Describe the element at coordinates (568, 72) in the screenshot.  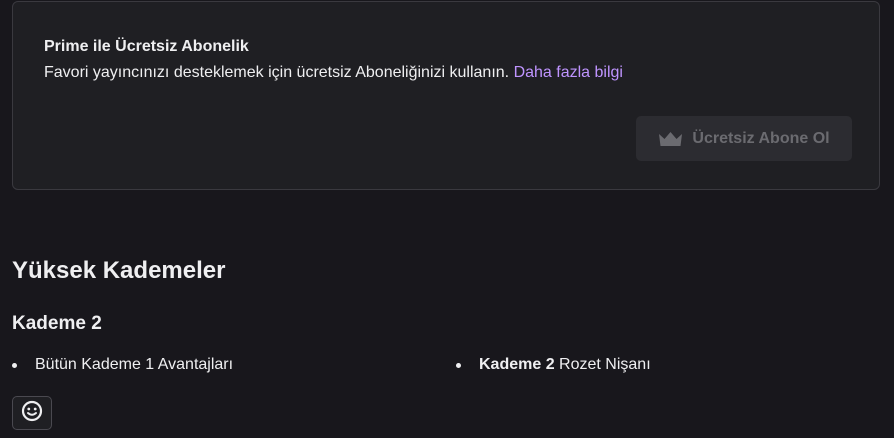
I see `learn-more-link: Daha fazla bilgi` at that location.